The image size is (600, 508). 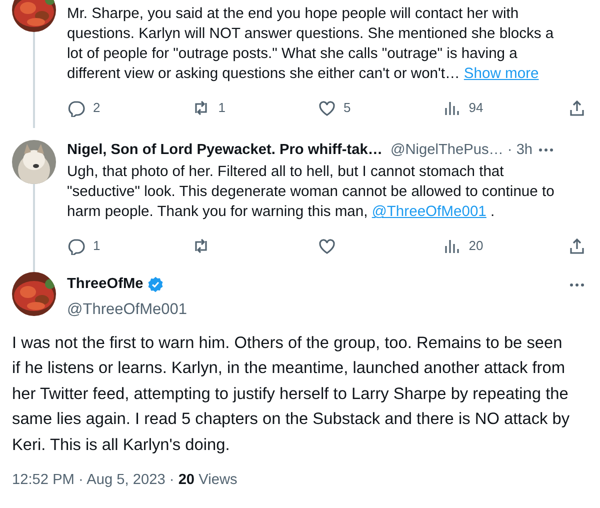 I want to click on views-label: Views, so click(x=218, y=480).